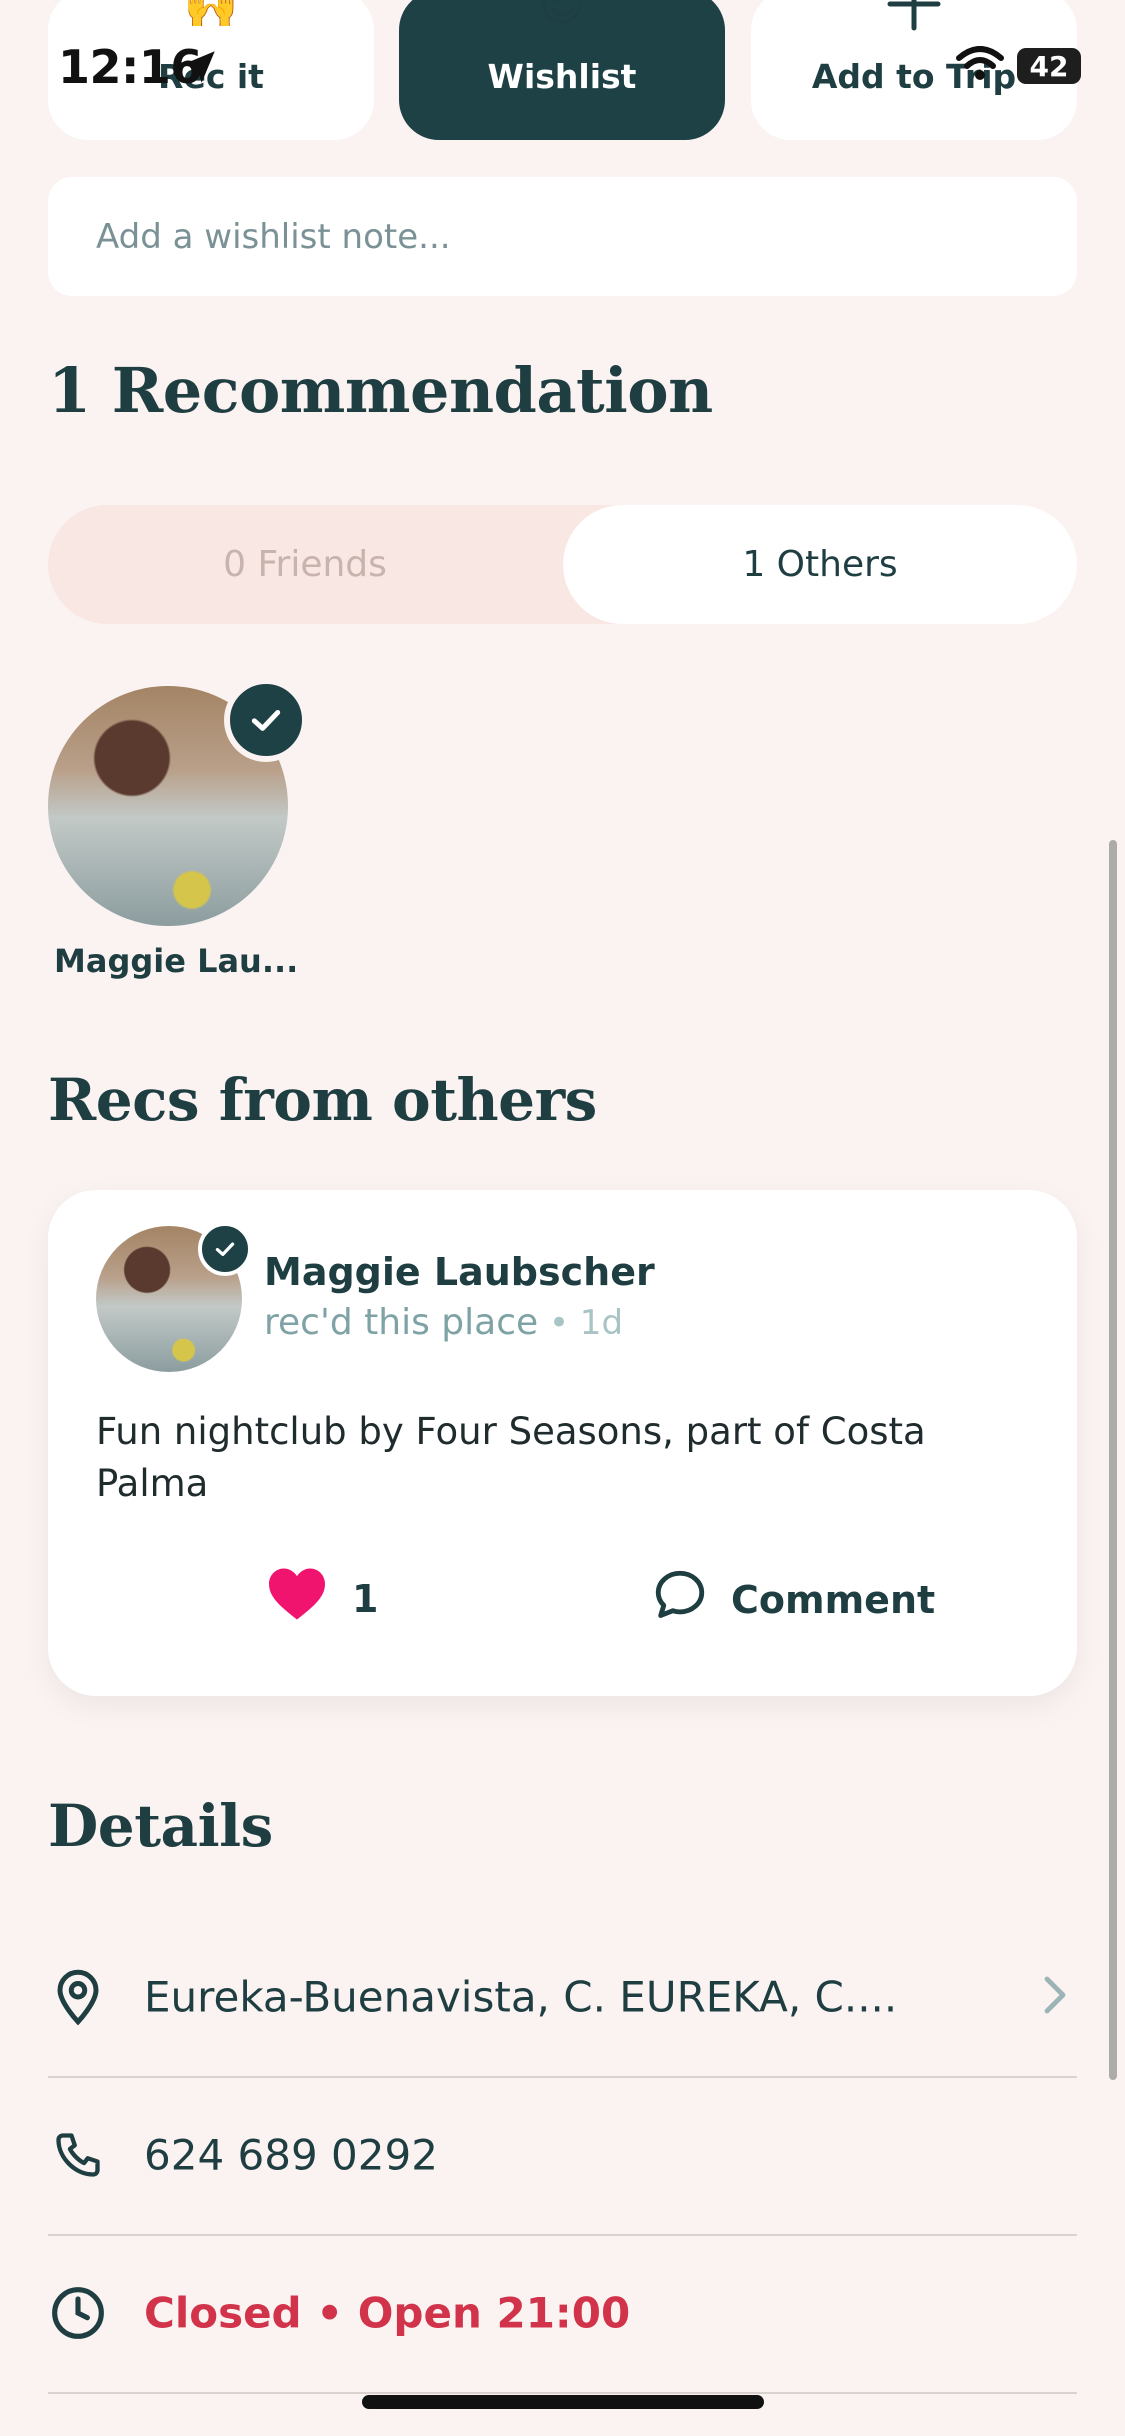 This screenshot has width=1125, height=2436. Describe the element at coordinates (78, 2155) in the screenshot. I see `phone-icon` at that location.